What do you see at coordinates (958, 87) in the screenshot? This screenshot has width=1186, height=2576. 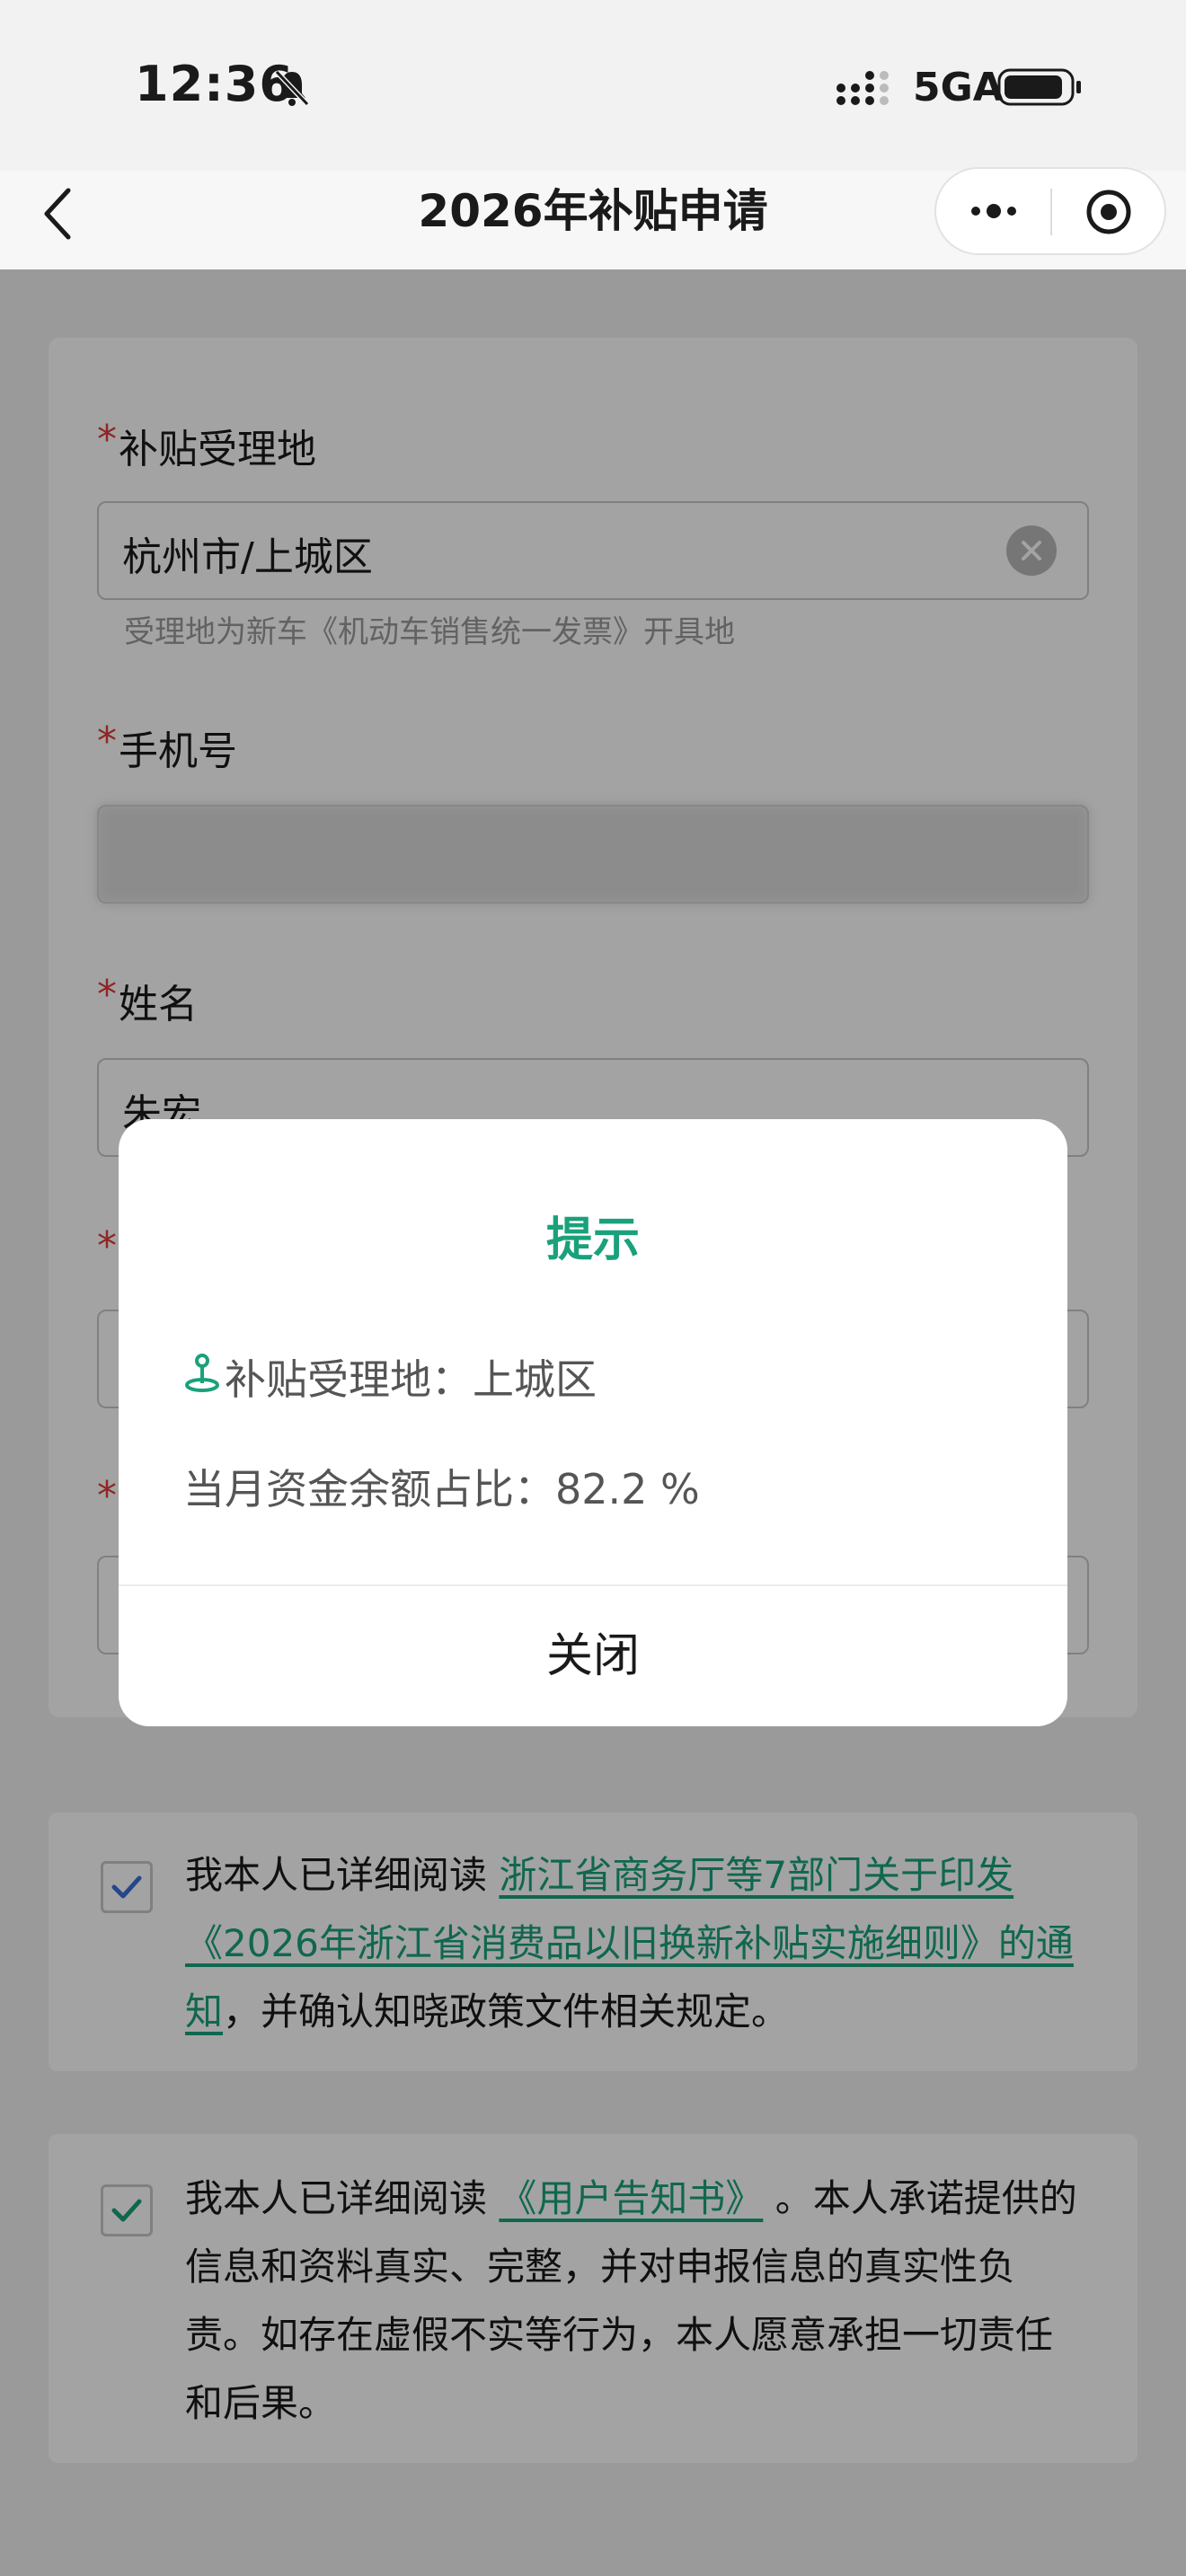 I see `network-type: 5GA` at bounding box center [958, 87].